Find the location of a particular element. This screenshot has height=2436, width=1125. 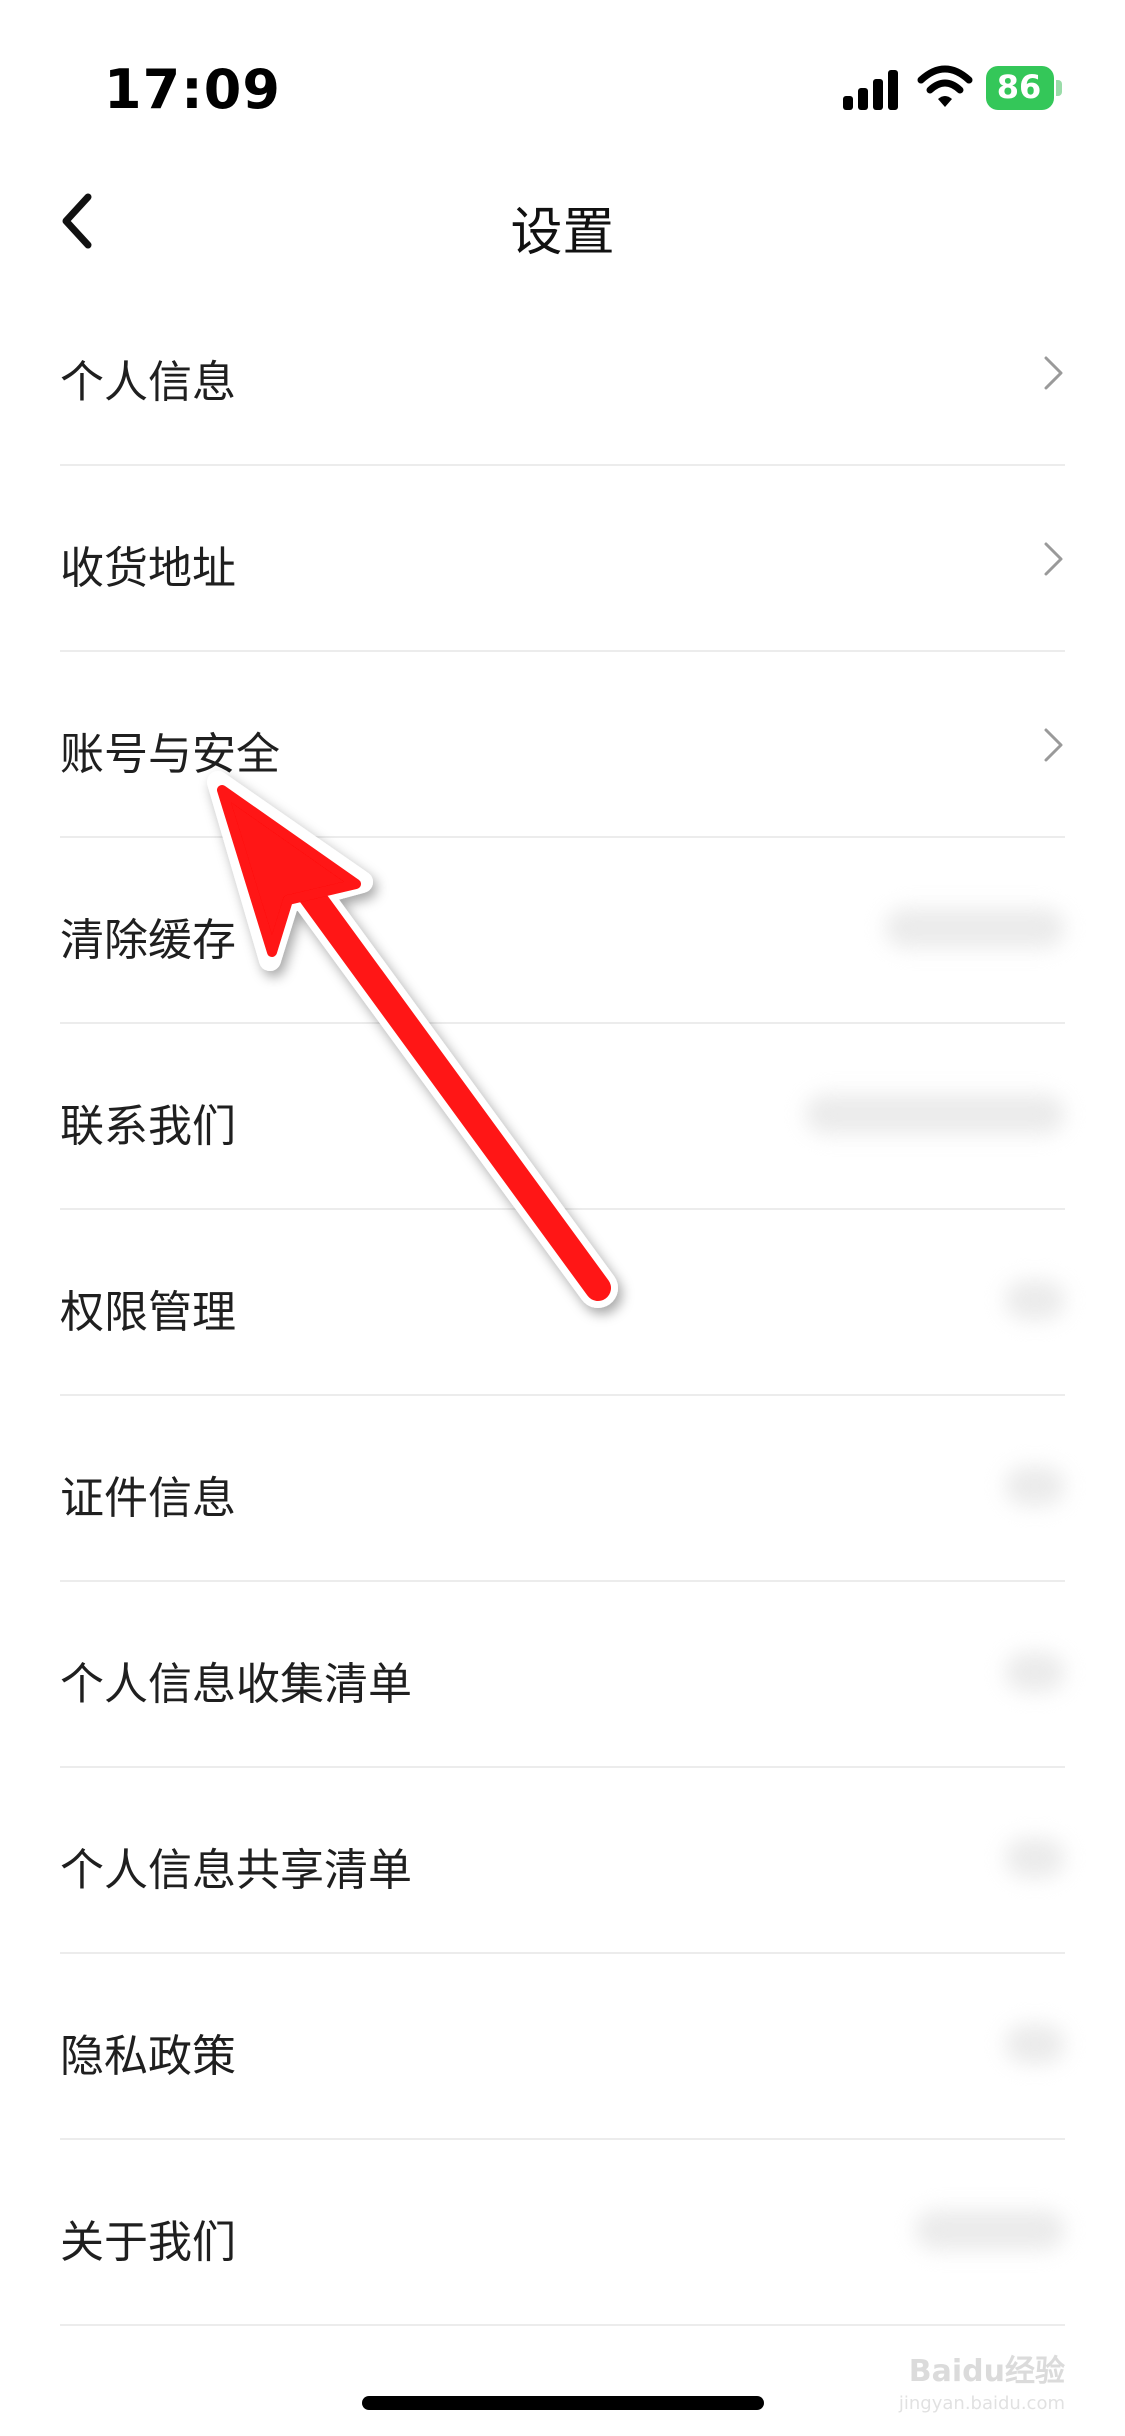

settings-row: 联系我们 is located at coordinates (562, 1117).